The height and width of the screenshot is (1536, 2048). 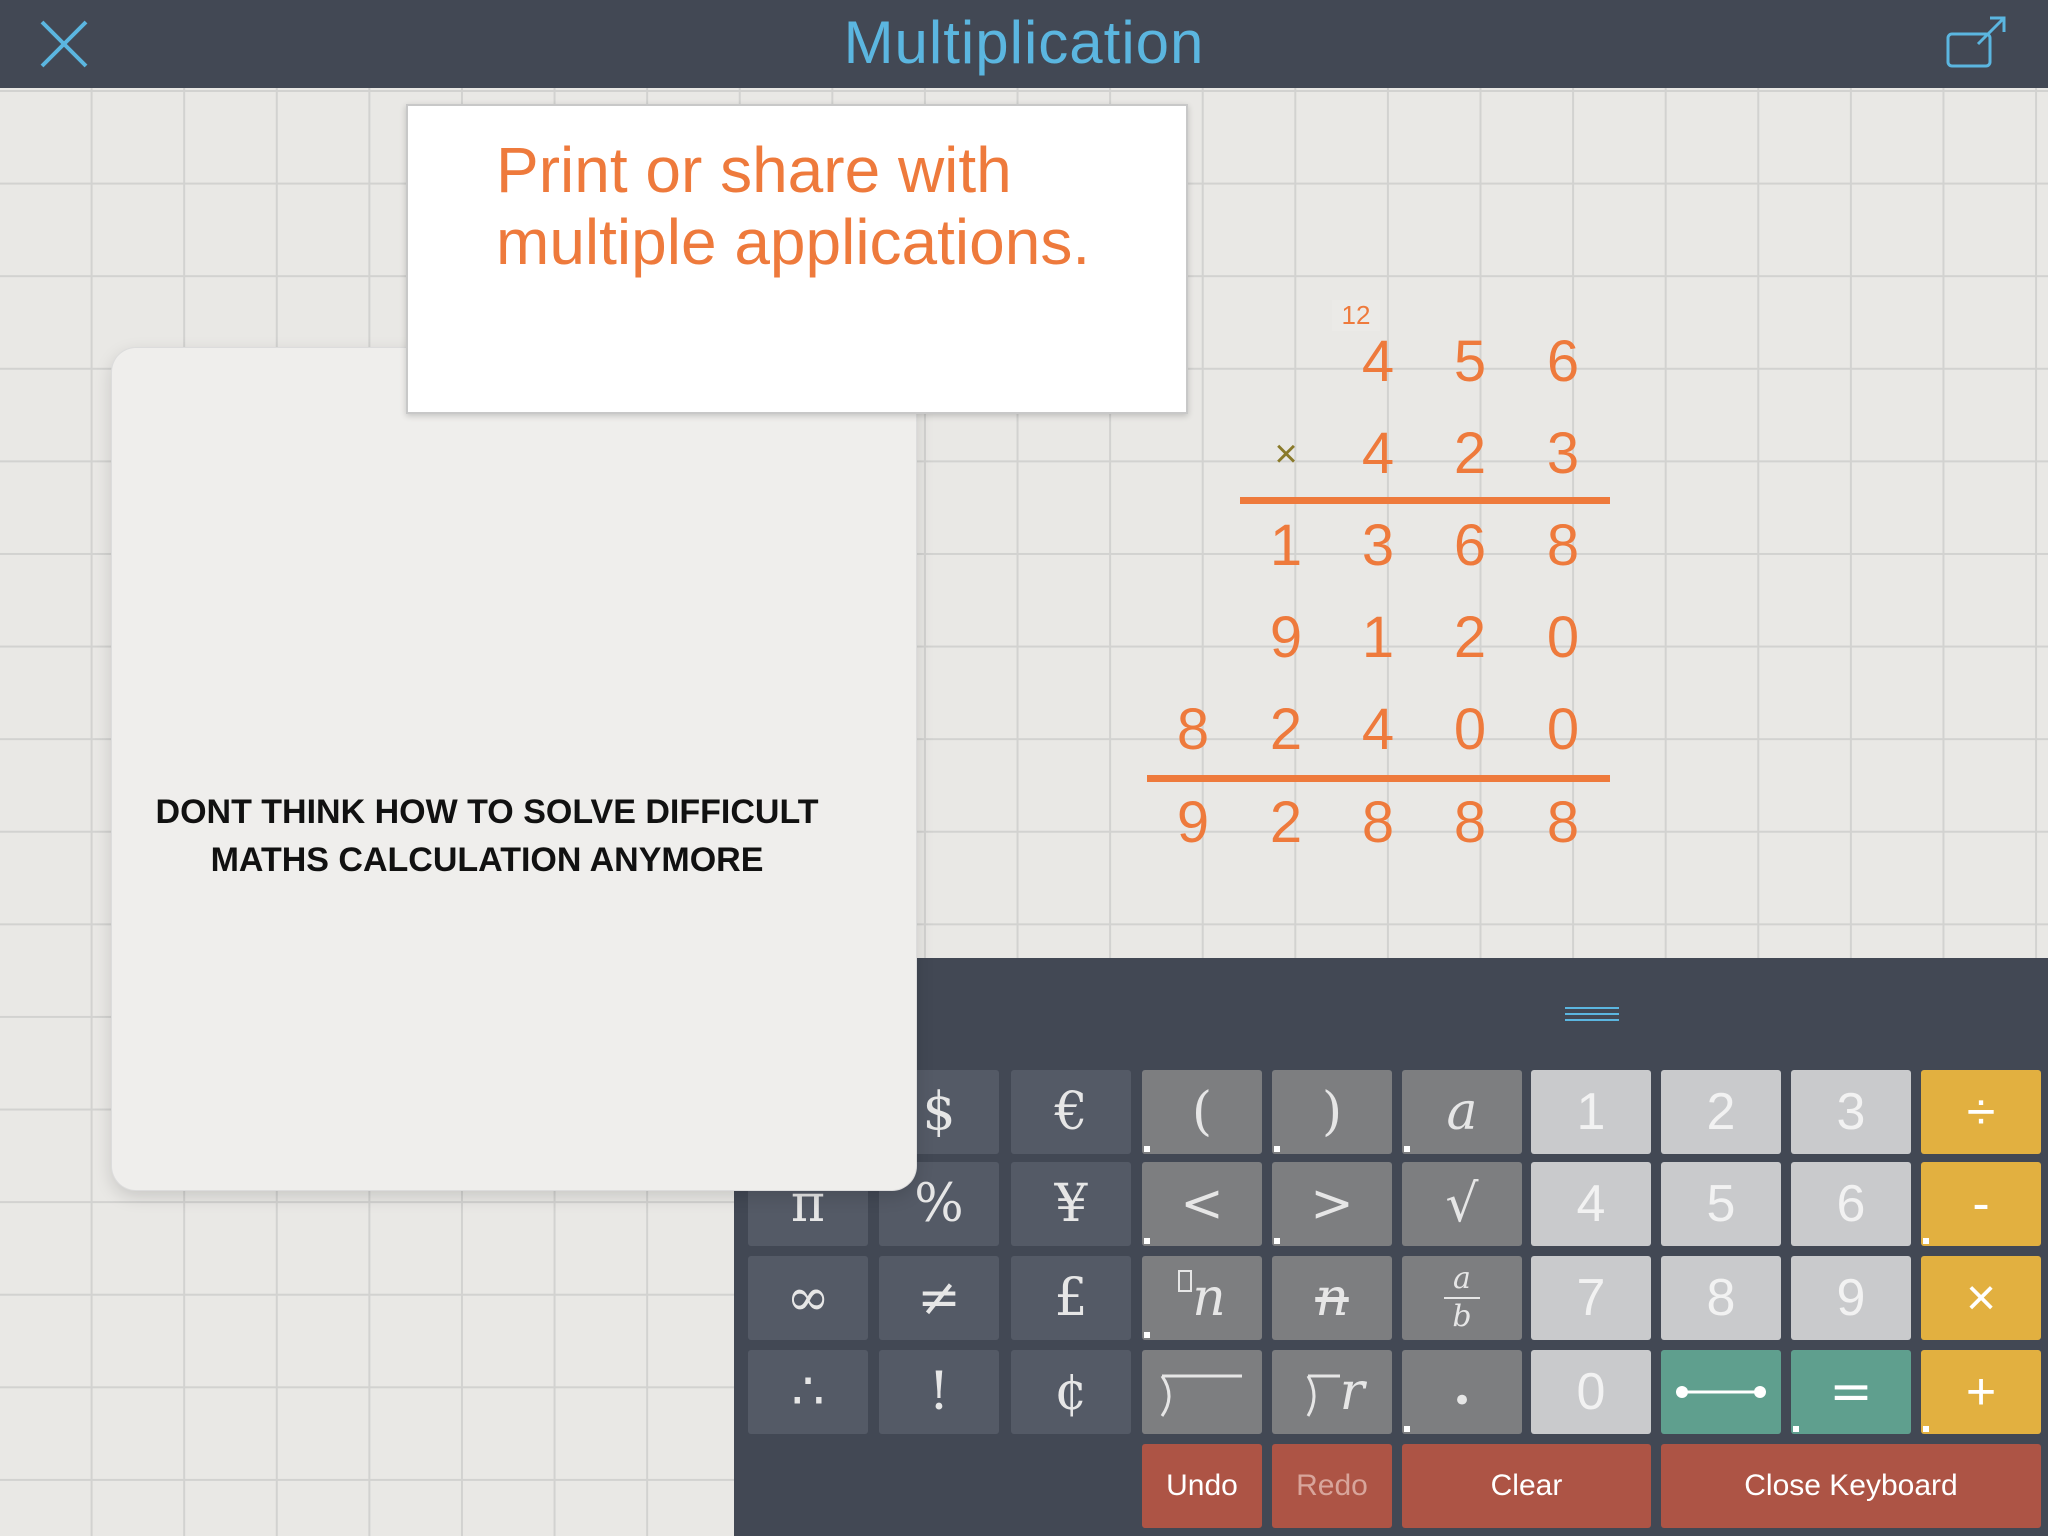 I want to click on partial-digit: 3, so click(x=1378, y=545).